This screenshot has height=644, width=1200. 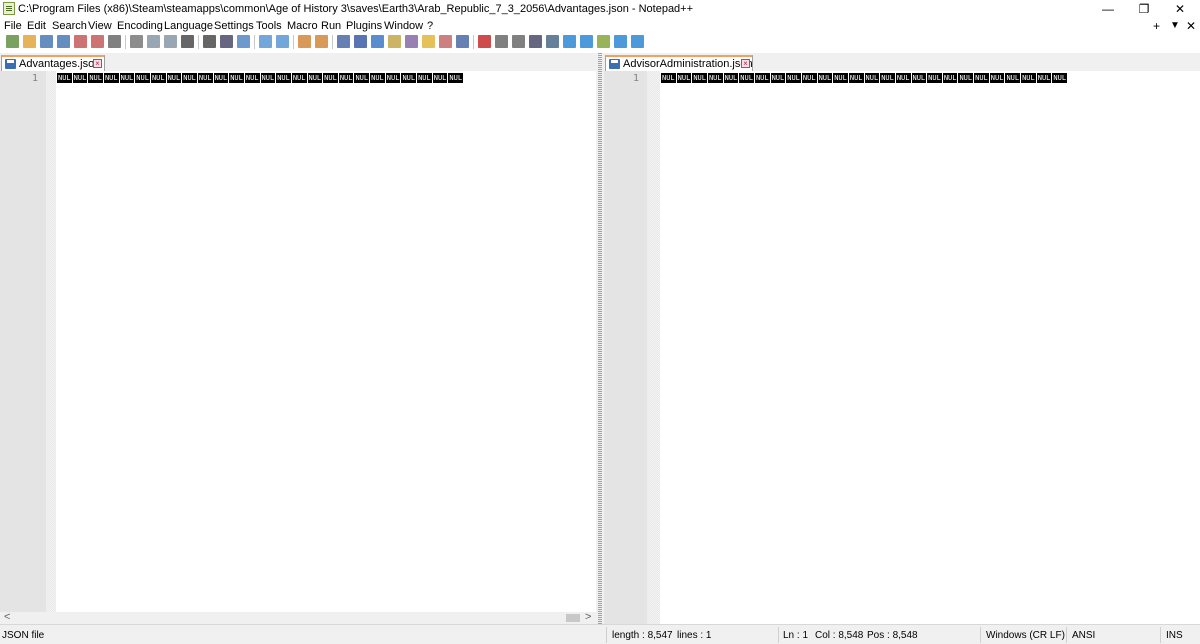 I want to click on menu-help: ?, so click(x=430, y=26).